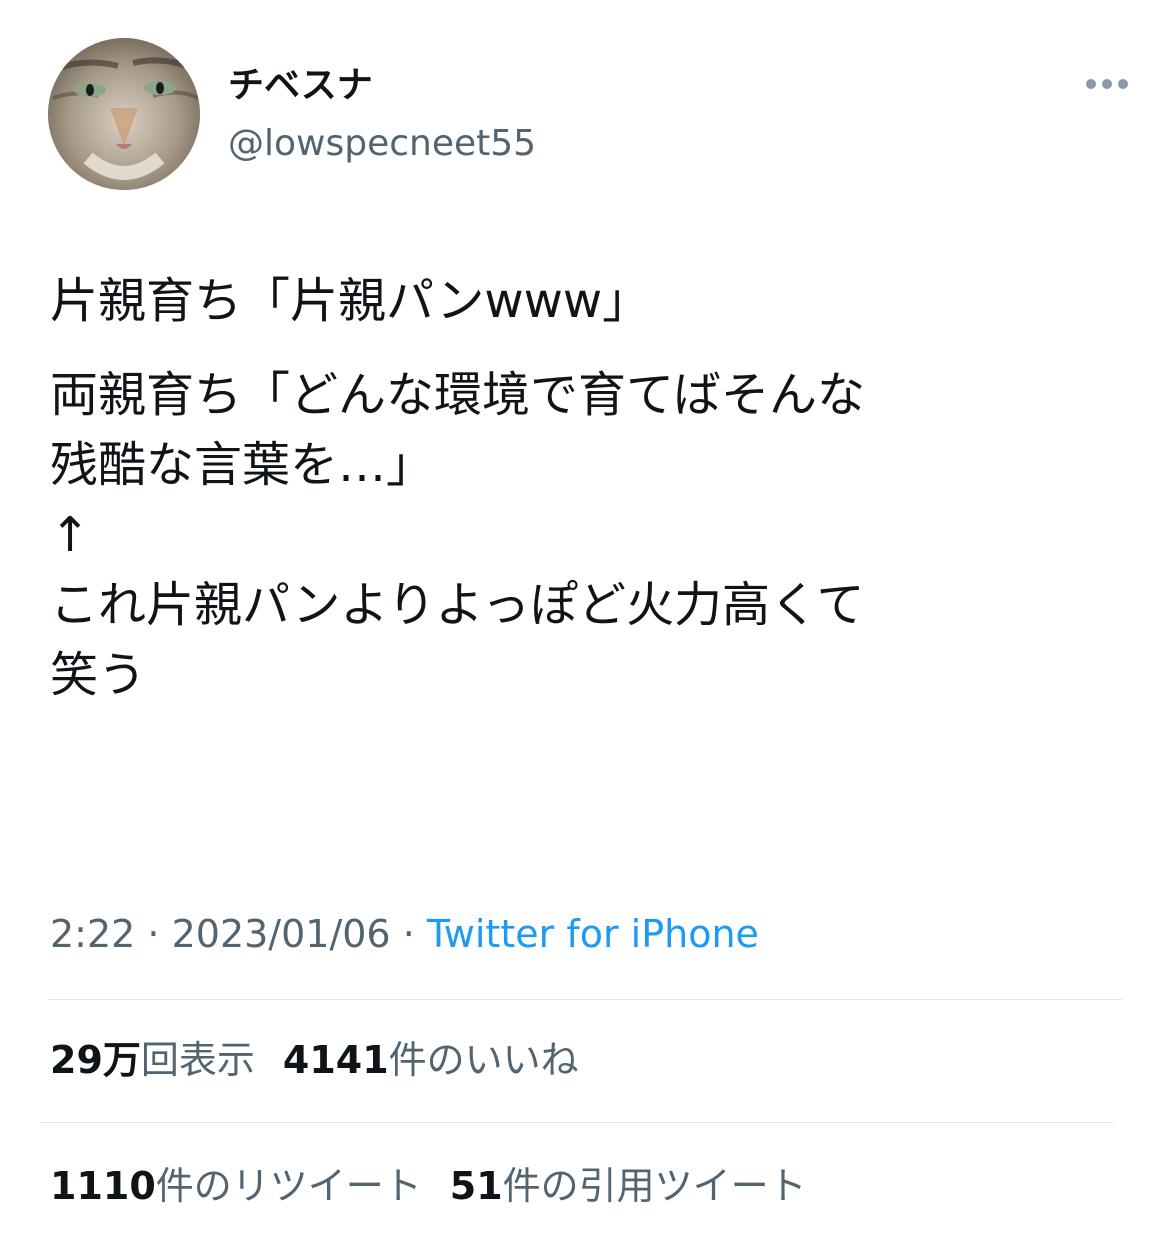  What do you see at coordinates (442, 1186) in the screenshot?
I see `stats-row-retweets-quotes: 1110件のリツイート 51件の引用ツイート` at bounding box center [442, 1186].